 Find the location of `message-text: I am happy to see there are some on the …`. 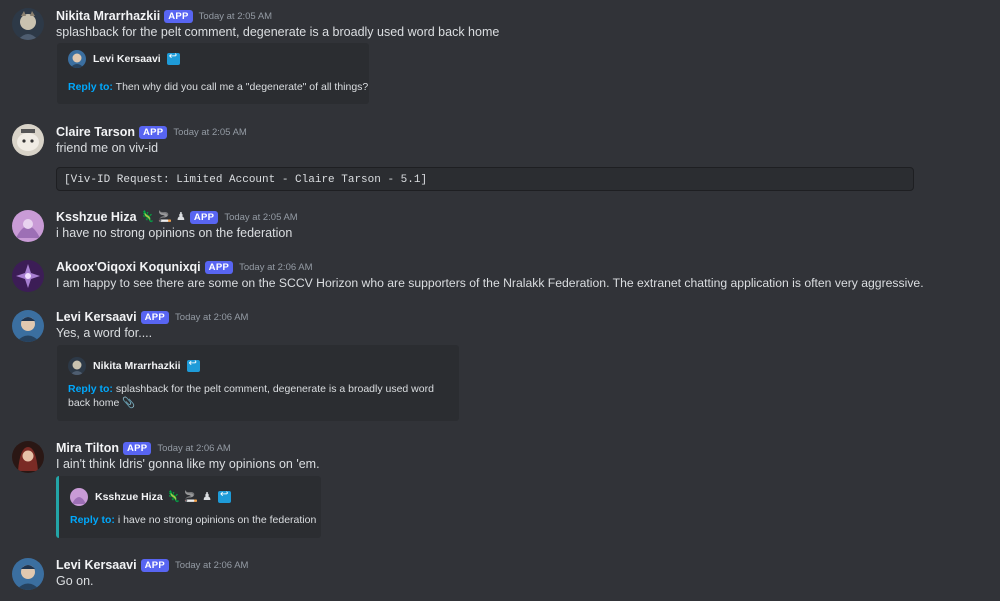

message-text: I am happy to see there are some on the … is located at coordinates (490, 283).